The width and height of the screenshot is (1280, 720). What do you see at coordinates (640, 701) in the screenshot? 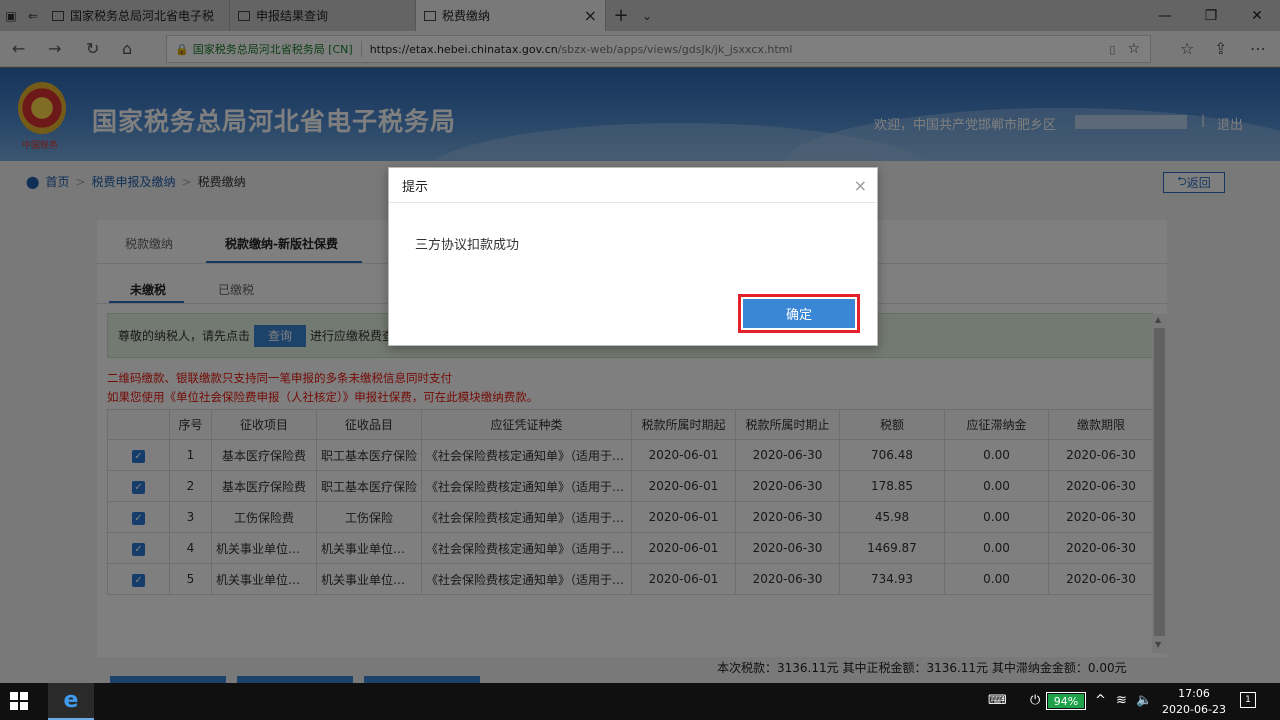
I see `windows-taskbar: e ⌨ ⏻ 94% ^ ≋ 🔈 17:06 2020-06-23 1` at bounding box center [640, 701].